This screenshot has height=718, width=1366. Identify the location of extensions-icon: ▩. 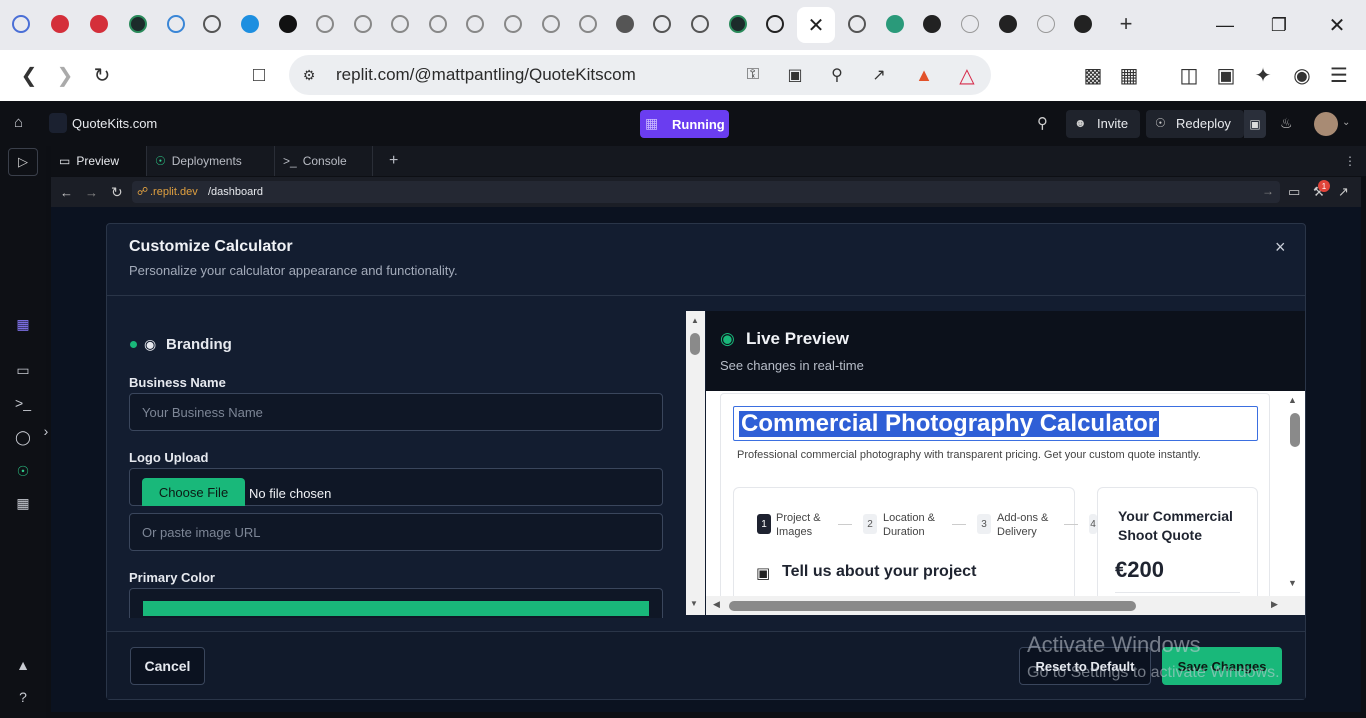
(1093, 75).